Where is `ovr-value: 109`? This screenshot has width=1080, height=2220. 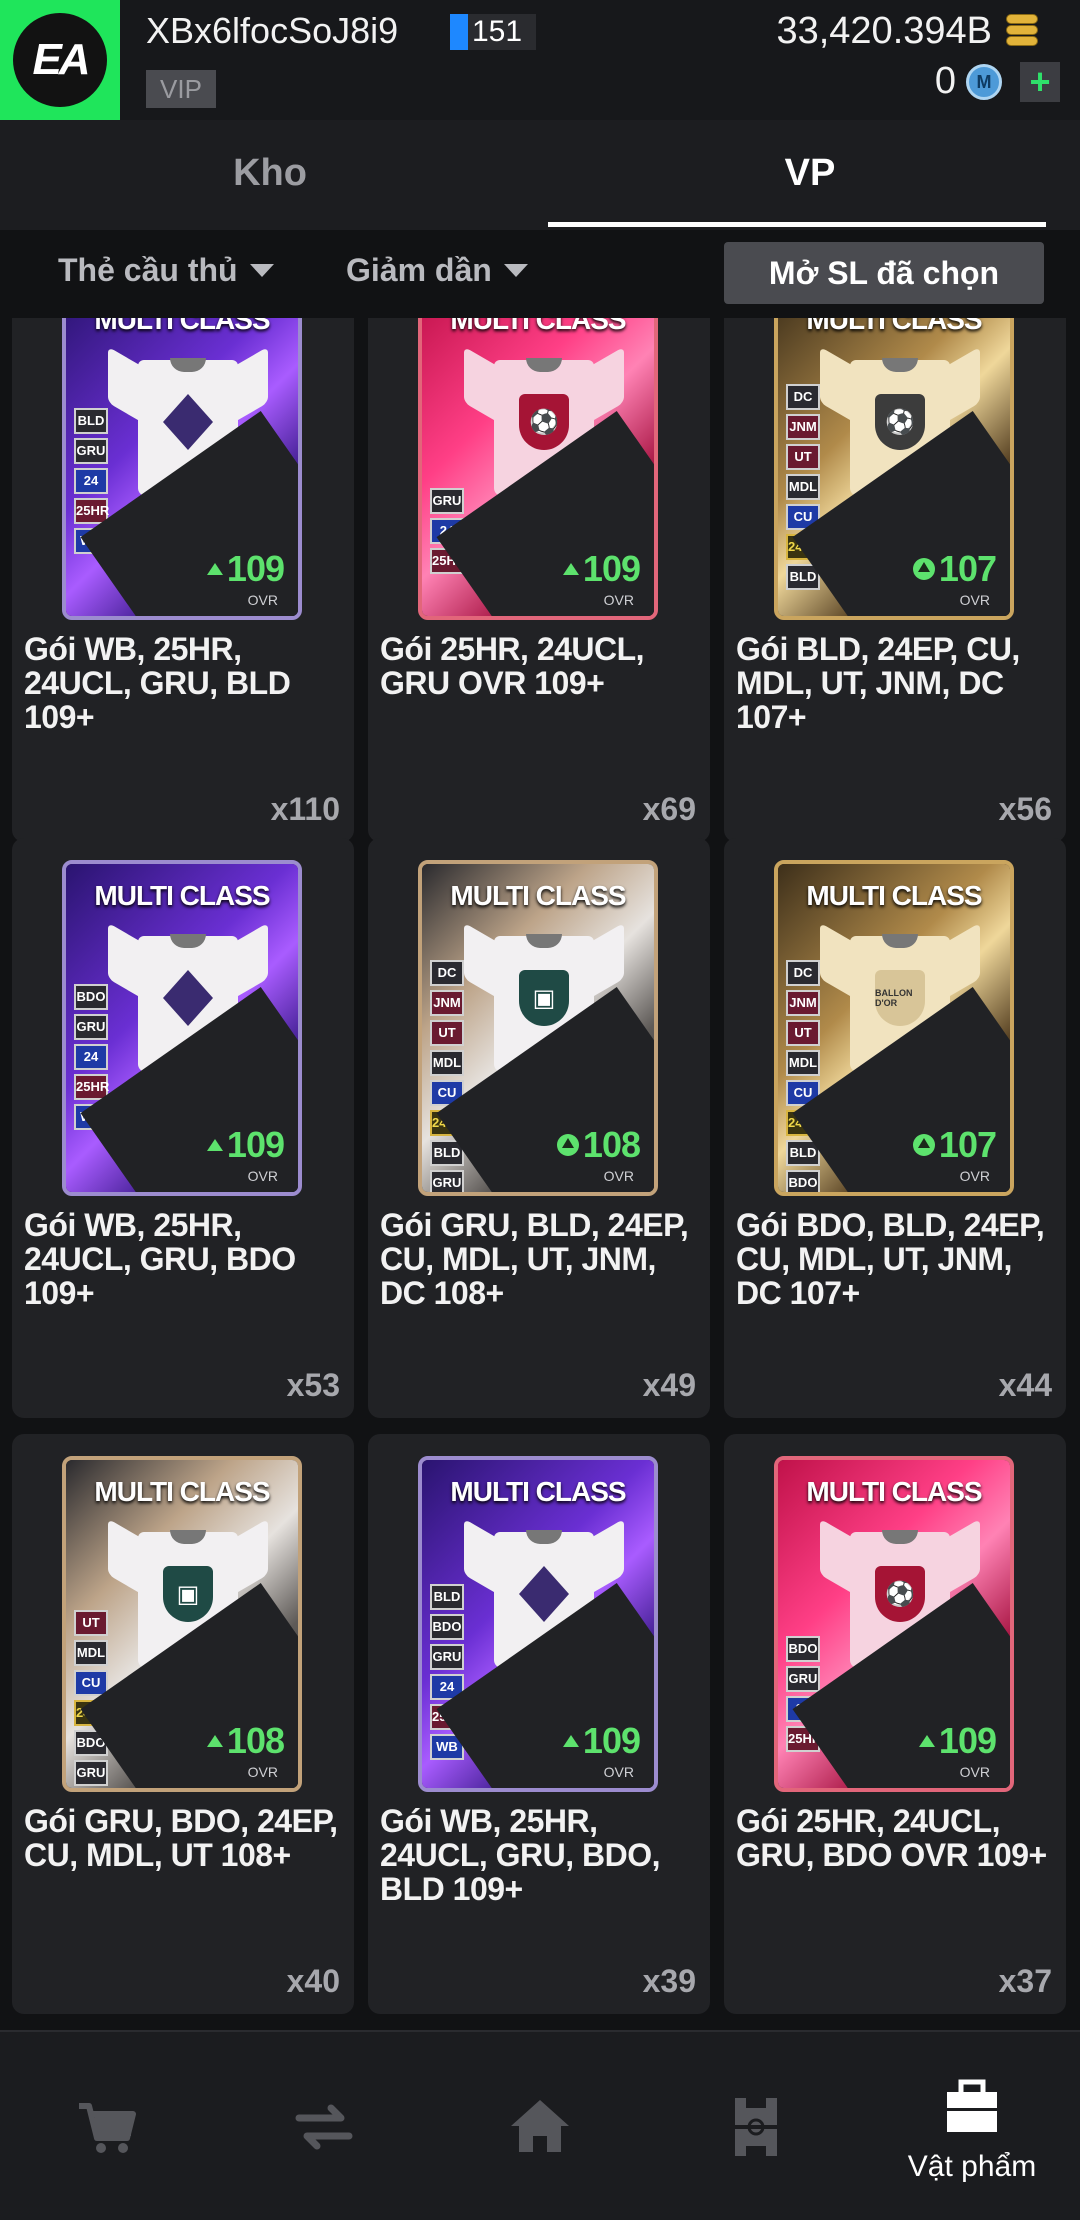 ovr-value: 109 is located at coordinates (957, 1741).